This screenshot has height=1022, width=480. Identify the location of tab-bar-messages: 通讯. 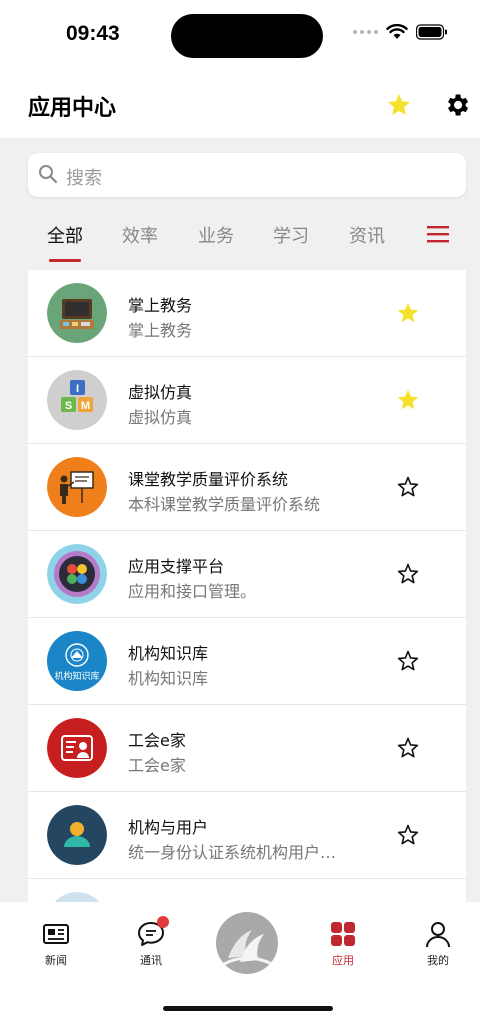
(151, 942).